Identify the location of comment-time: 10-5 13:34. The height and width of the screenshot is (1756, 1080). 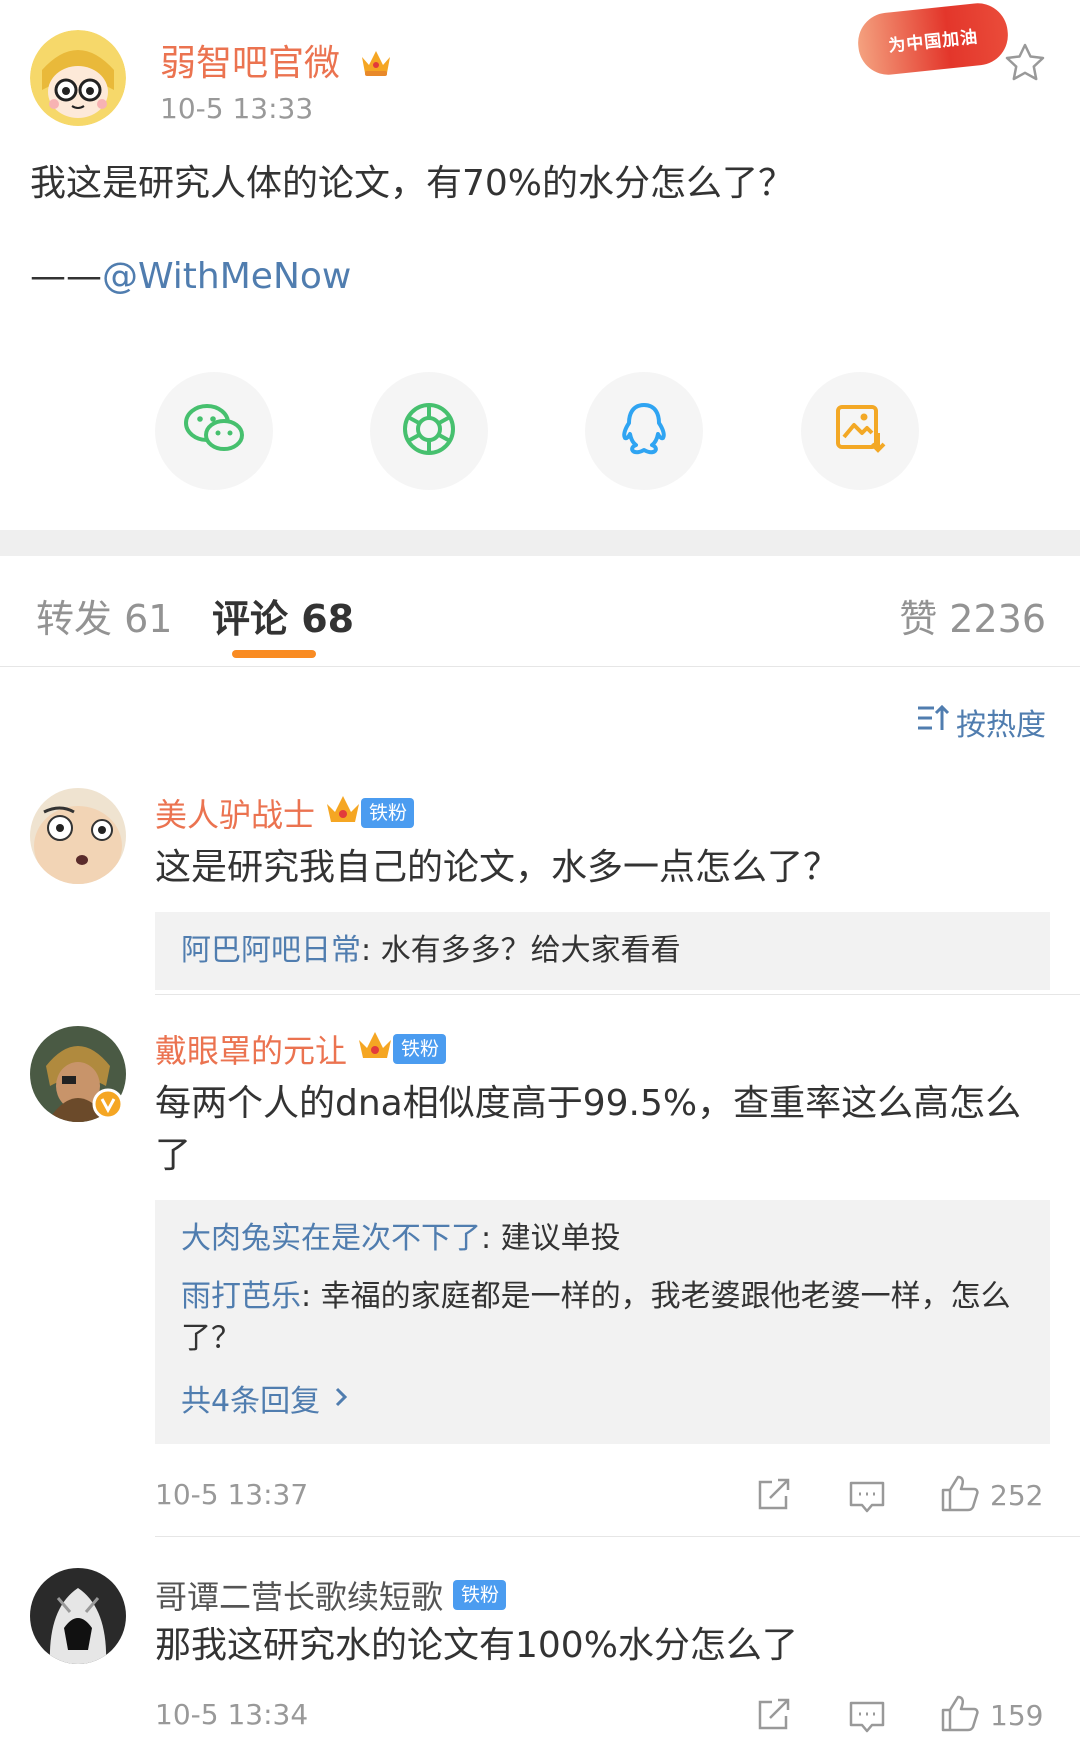
(232, 1714).